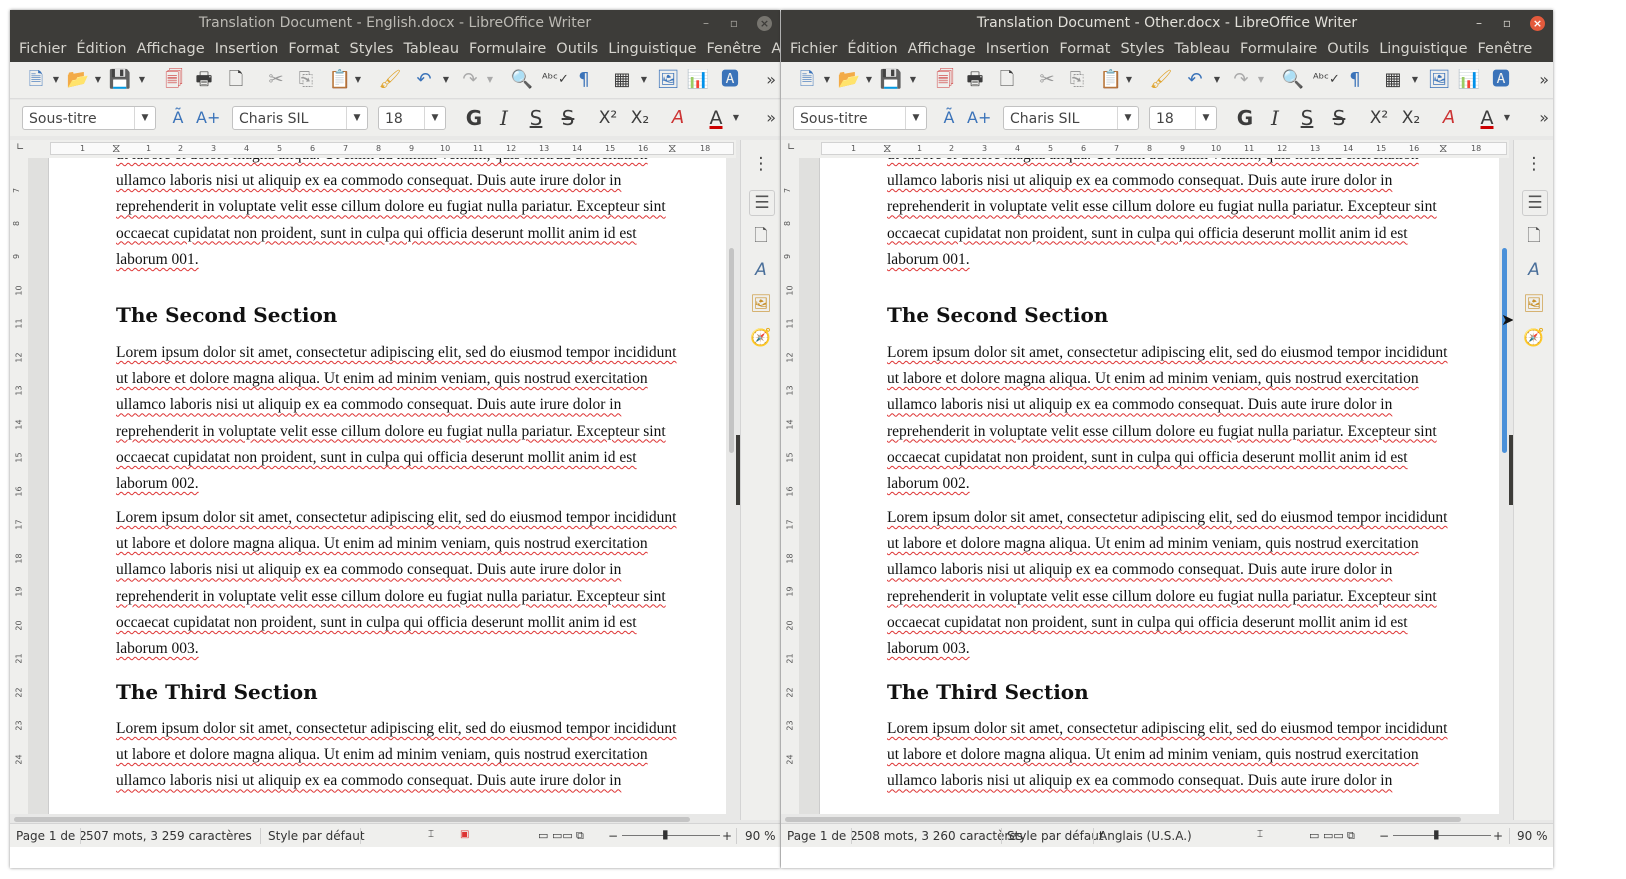 This screenshot has height=879, width=1626. I want to click on print-icon: 🖶, so click(975, 80).